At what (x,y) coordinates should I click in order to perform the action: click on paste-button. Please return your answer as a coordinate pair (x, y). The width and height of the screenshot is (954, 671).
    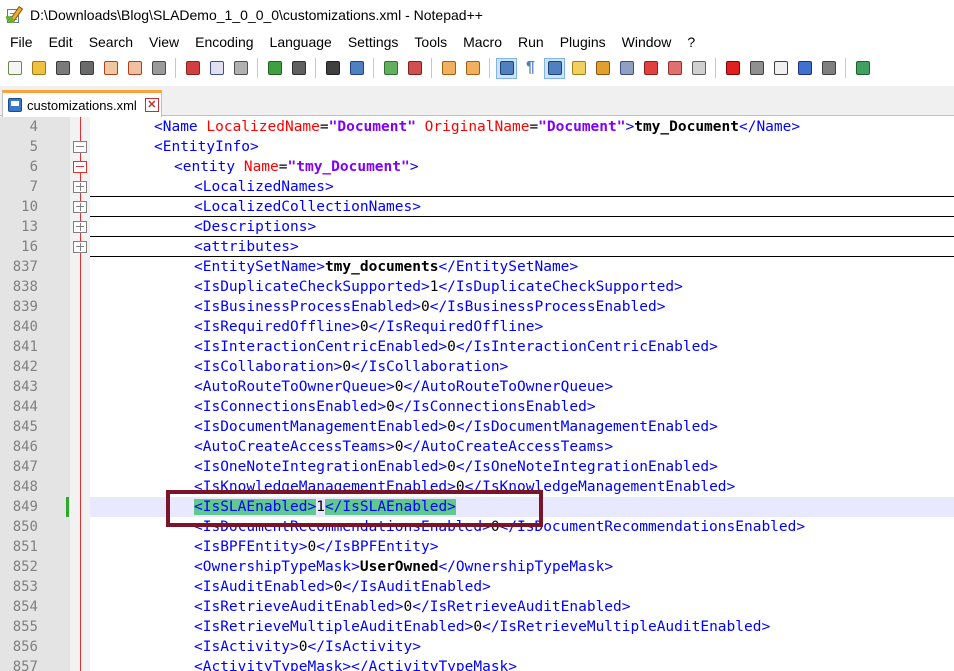
    Looking at the image, I should click on (240, 68).